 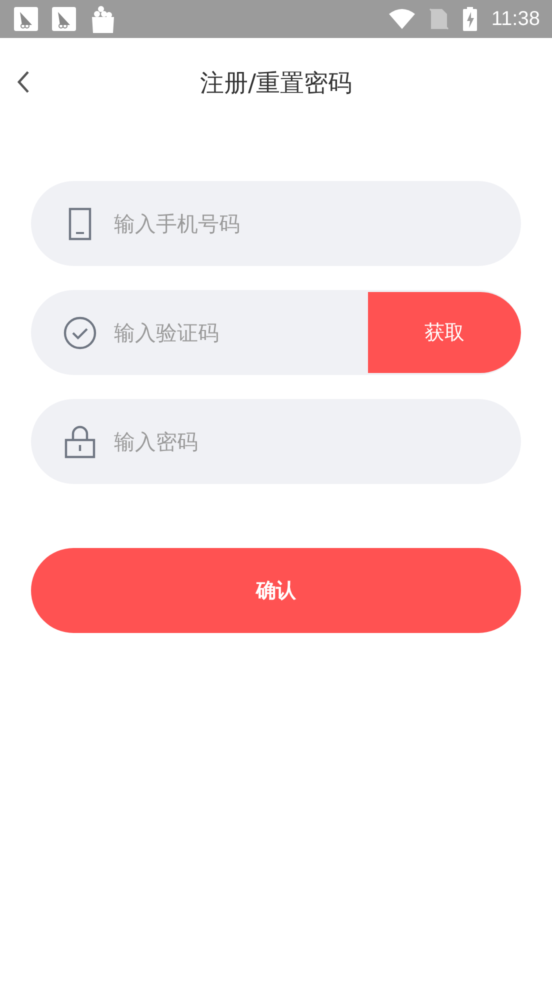 I want to click on confirm-button: 确认, so click(x=276, y=590).